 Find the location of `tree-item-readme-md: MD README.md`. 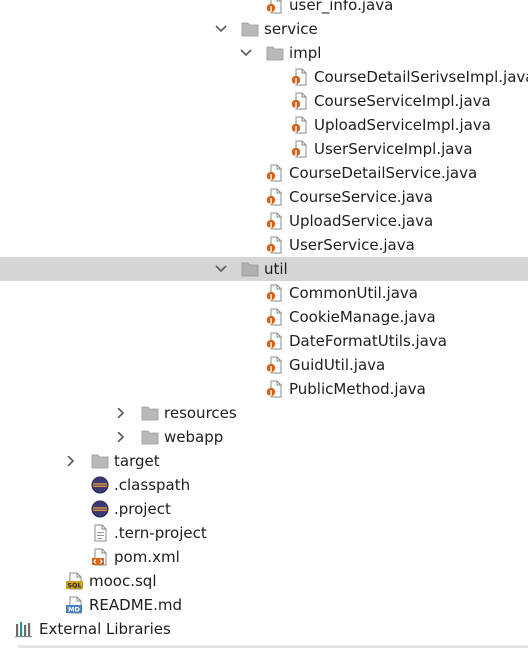

tree-item-readme-md: MD README.md is located at coordinates (264, 605).